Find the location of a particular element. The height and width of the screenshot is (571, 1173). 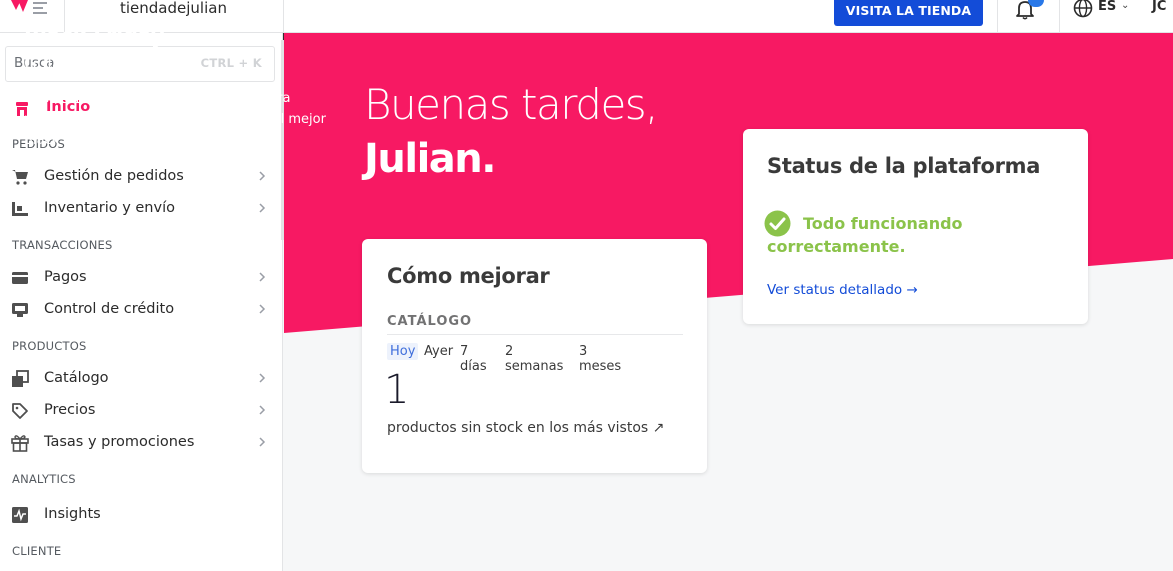

check-circle-icon is located at coordinates (777, 223).